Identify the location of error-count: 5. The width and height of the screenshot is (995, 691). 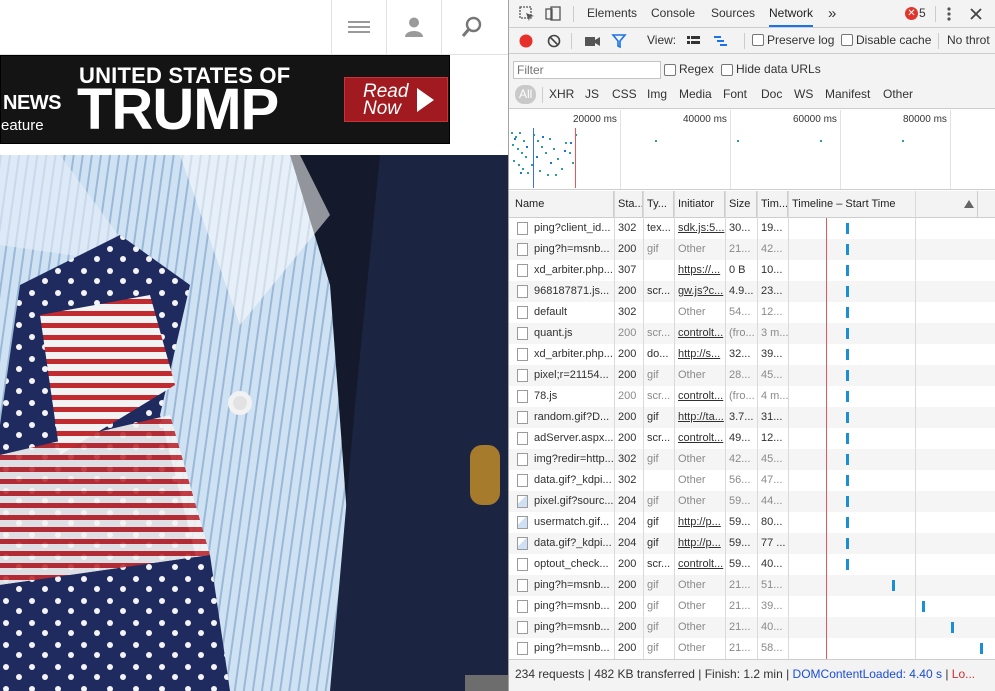
(922, 13).